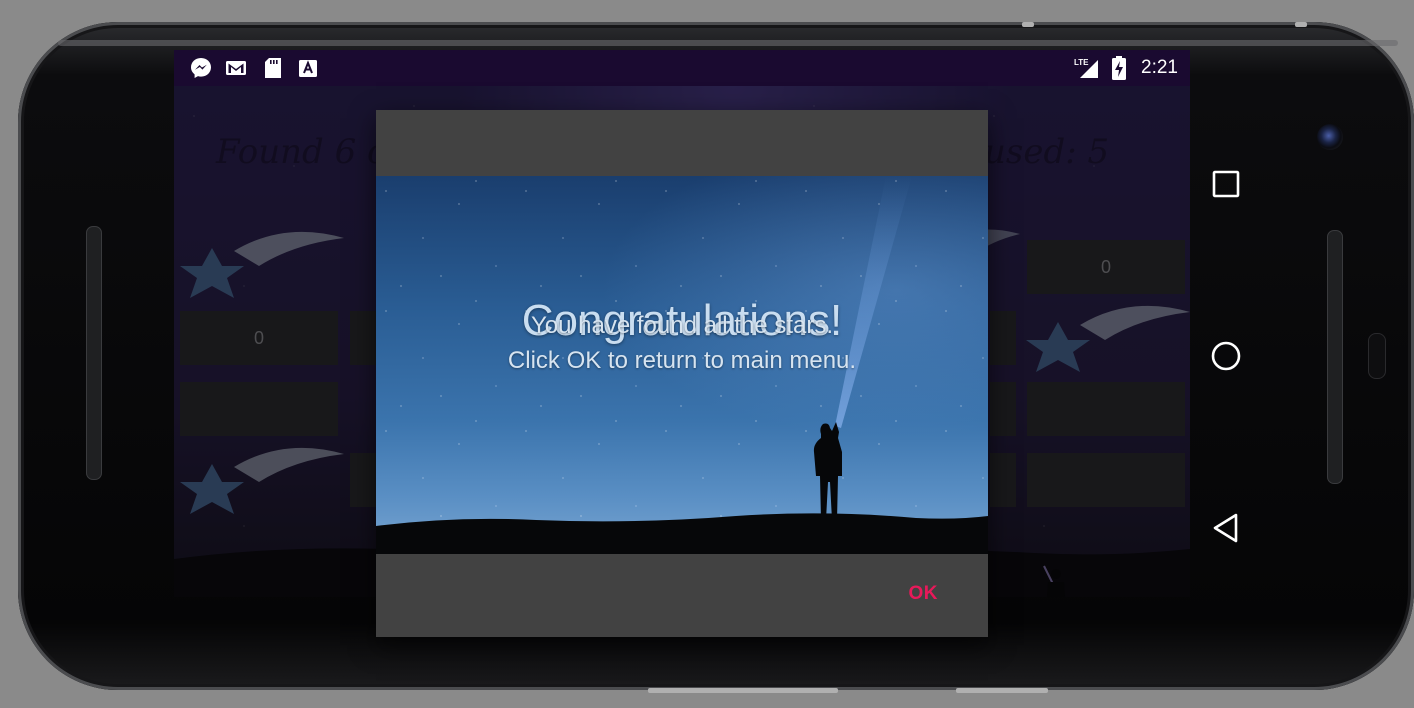 The height and width of the screenshot is (708, 1414). I want to click on keyboard-a-icon, so click(308, 68).